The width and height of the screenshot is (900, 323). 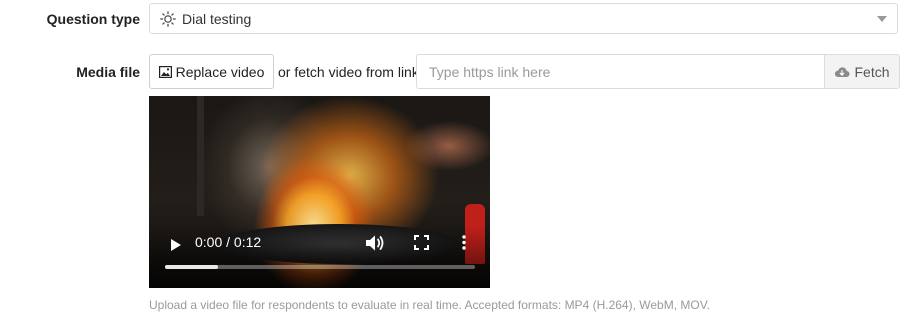 I want to click on question-type-value: Dial testing, so click(x=217, y=18).